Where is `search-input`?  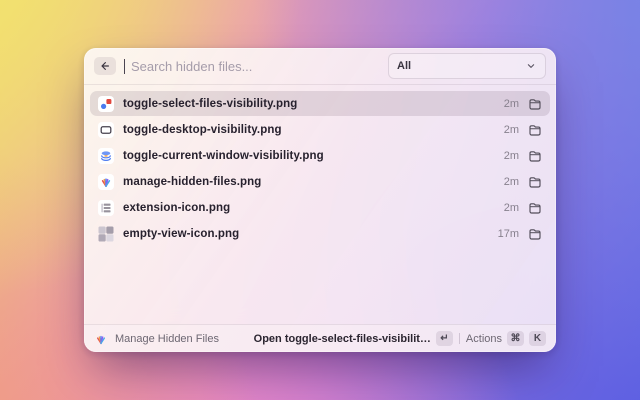
search-input is located at coordinates (254, 66).